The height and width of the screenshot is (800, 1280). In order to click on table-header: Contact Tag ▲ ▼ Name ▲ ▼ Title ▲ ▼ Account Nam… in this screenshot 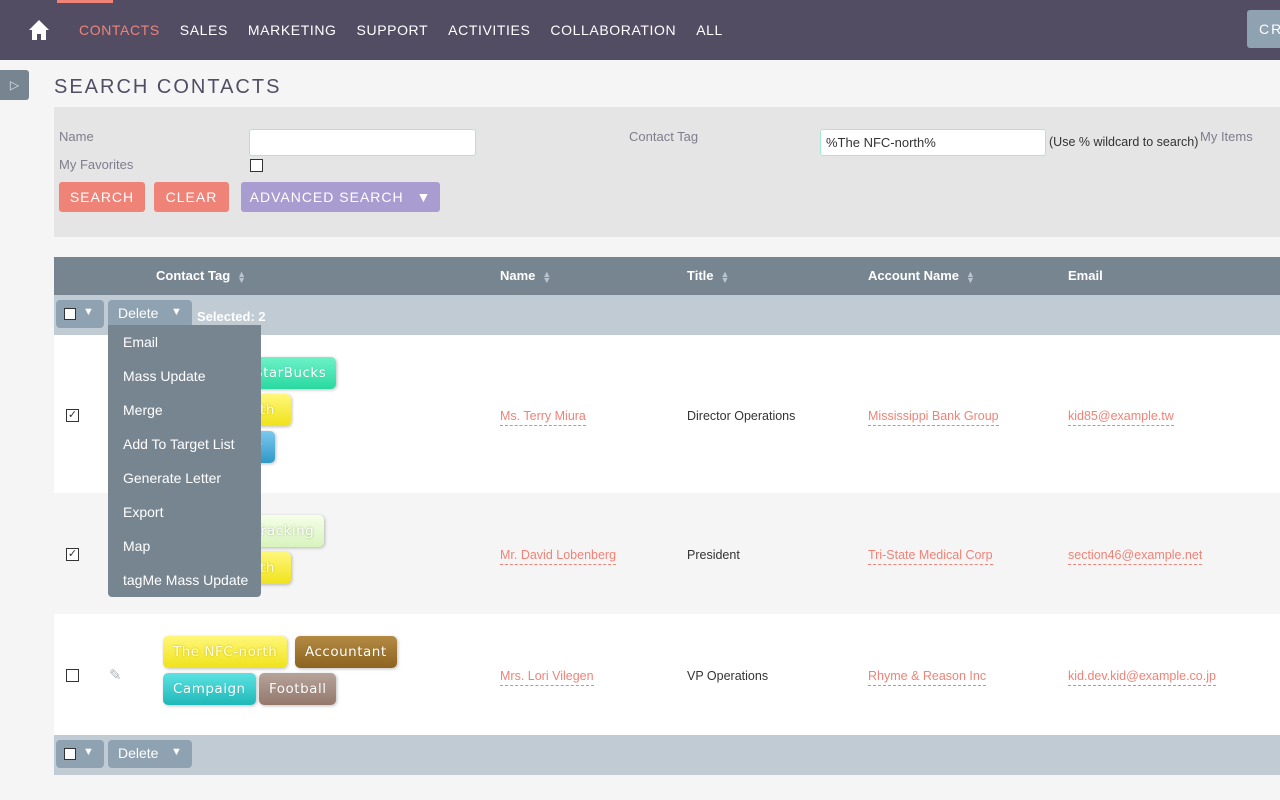, I will do `click(667, 276)`.